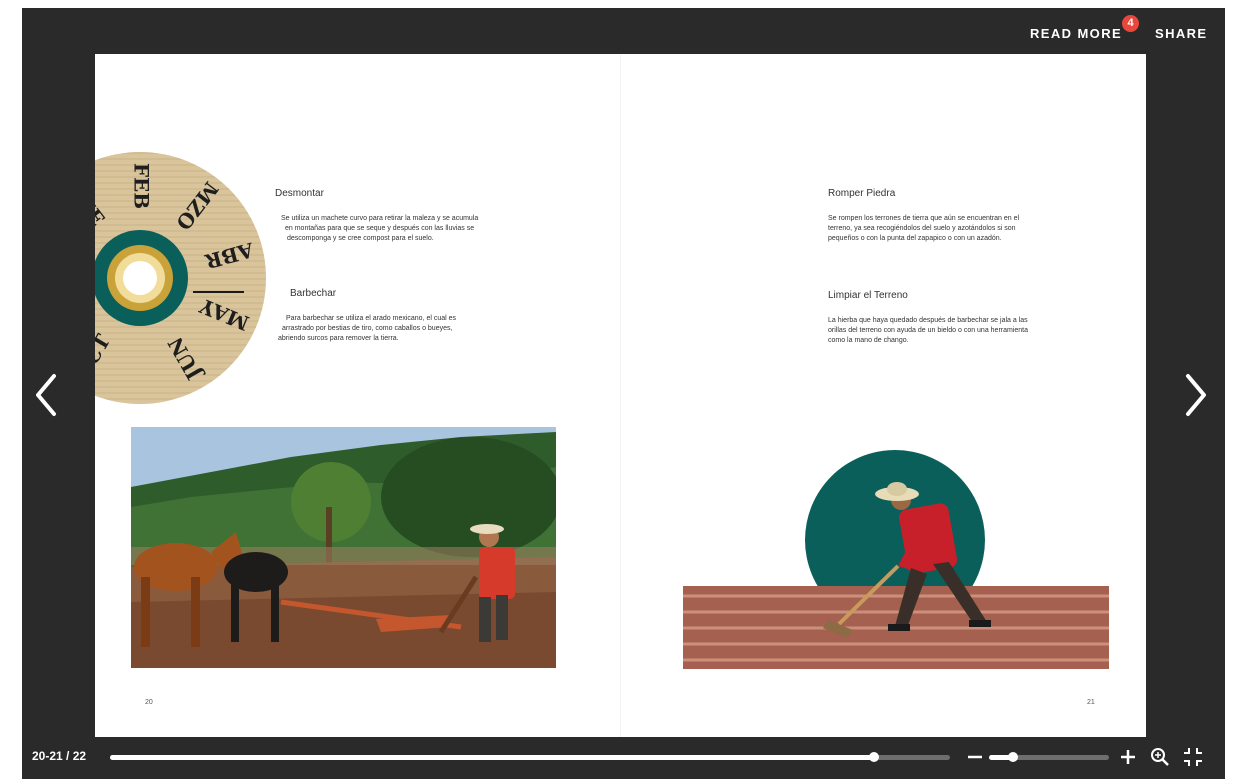 The image size is (1240, 779). Describe the element at coordinates (1049, 757) in the screenshot. I see `zoom-slider` at that location.